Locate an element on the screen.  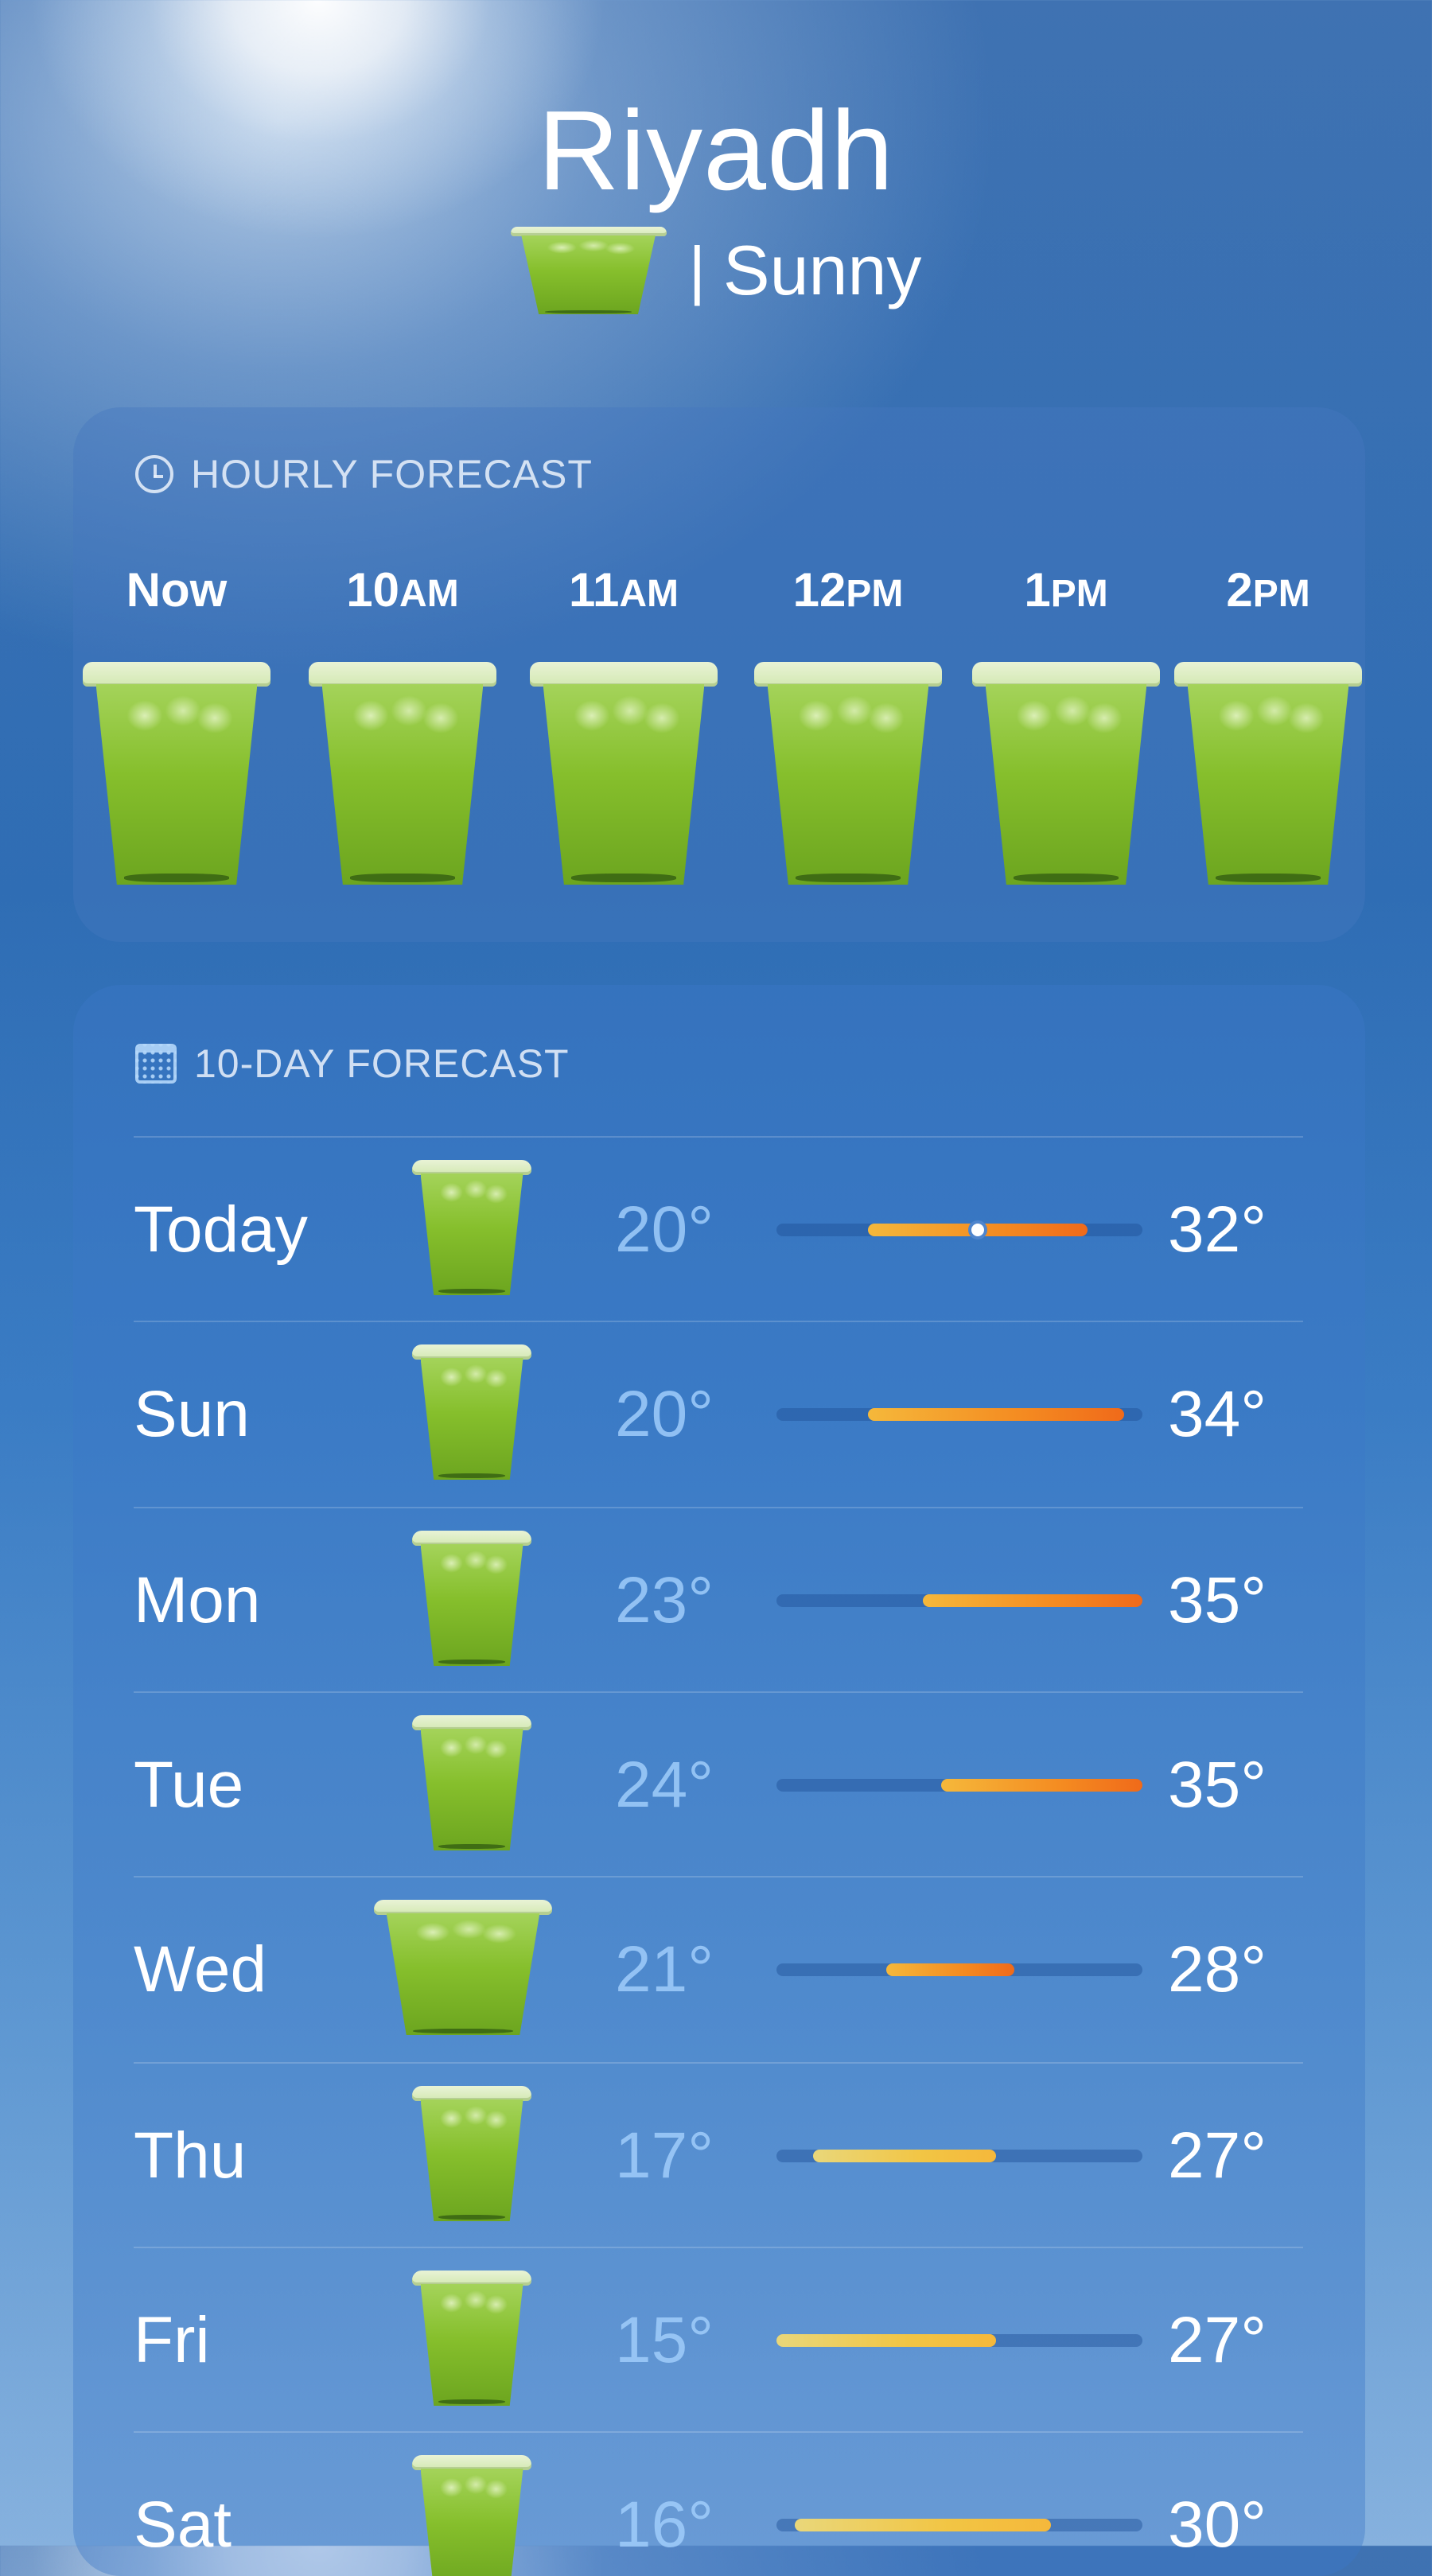
hour-label: 2PM is located at coordinates (1268, 590).